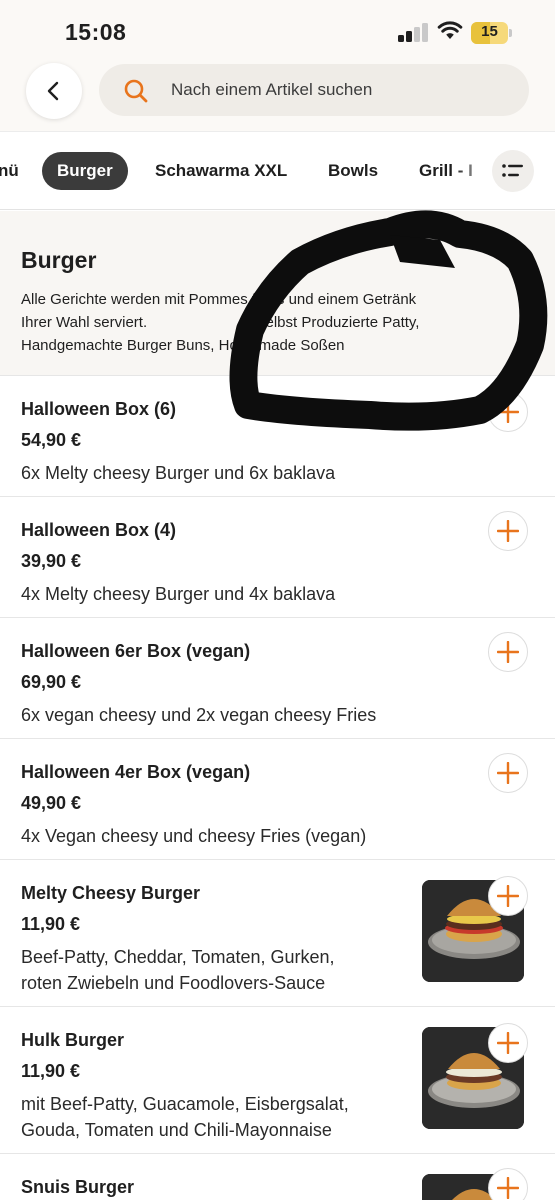  I want to click on item-price: 69,90 €, so click(51, 682).